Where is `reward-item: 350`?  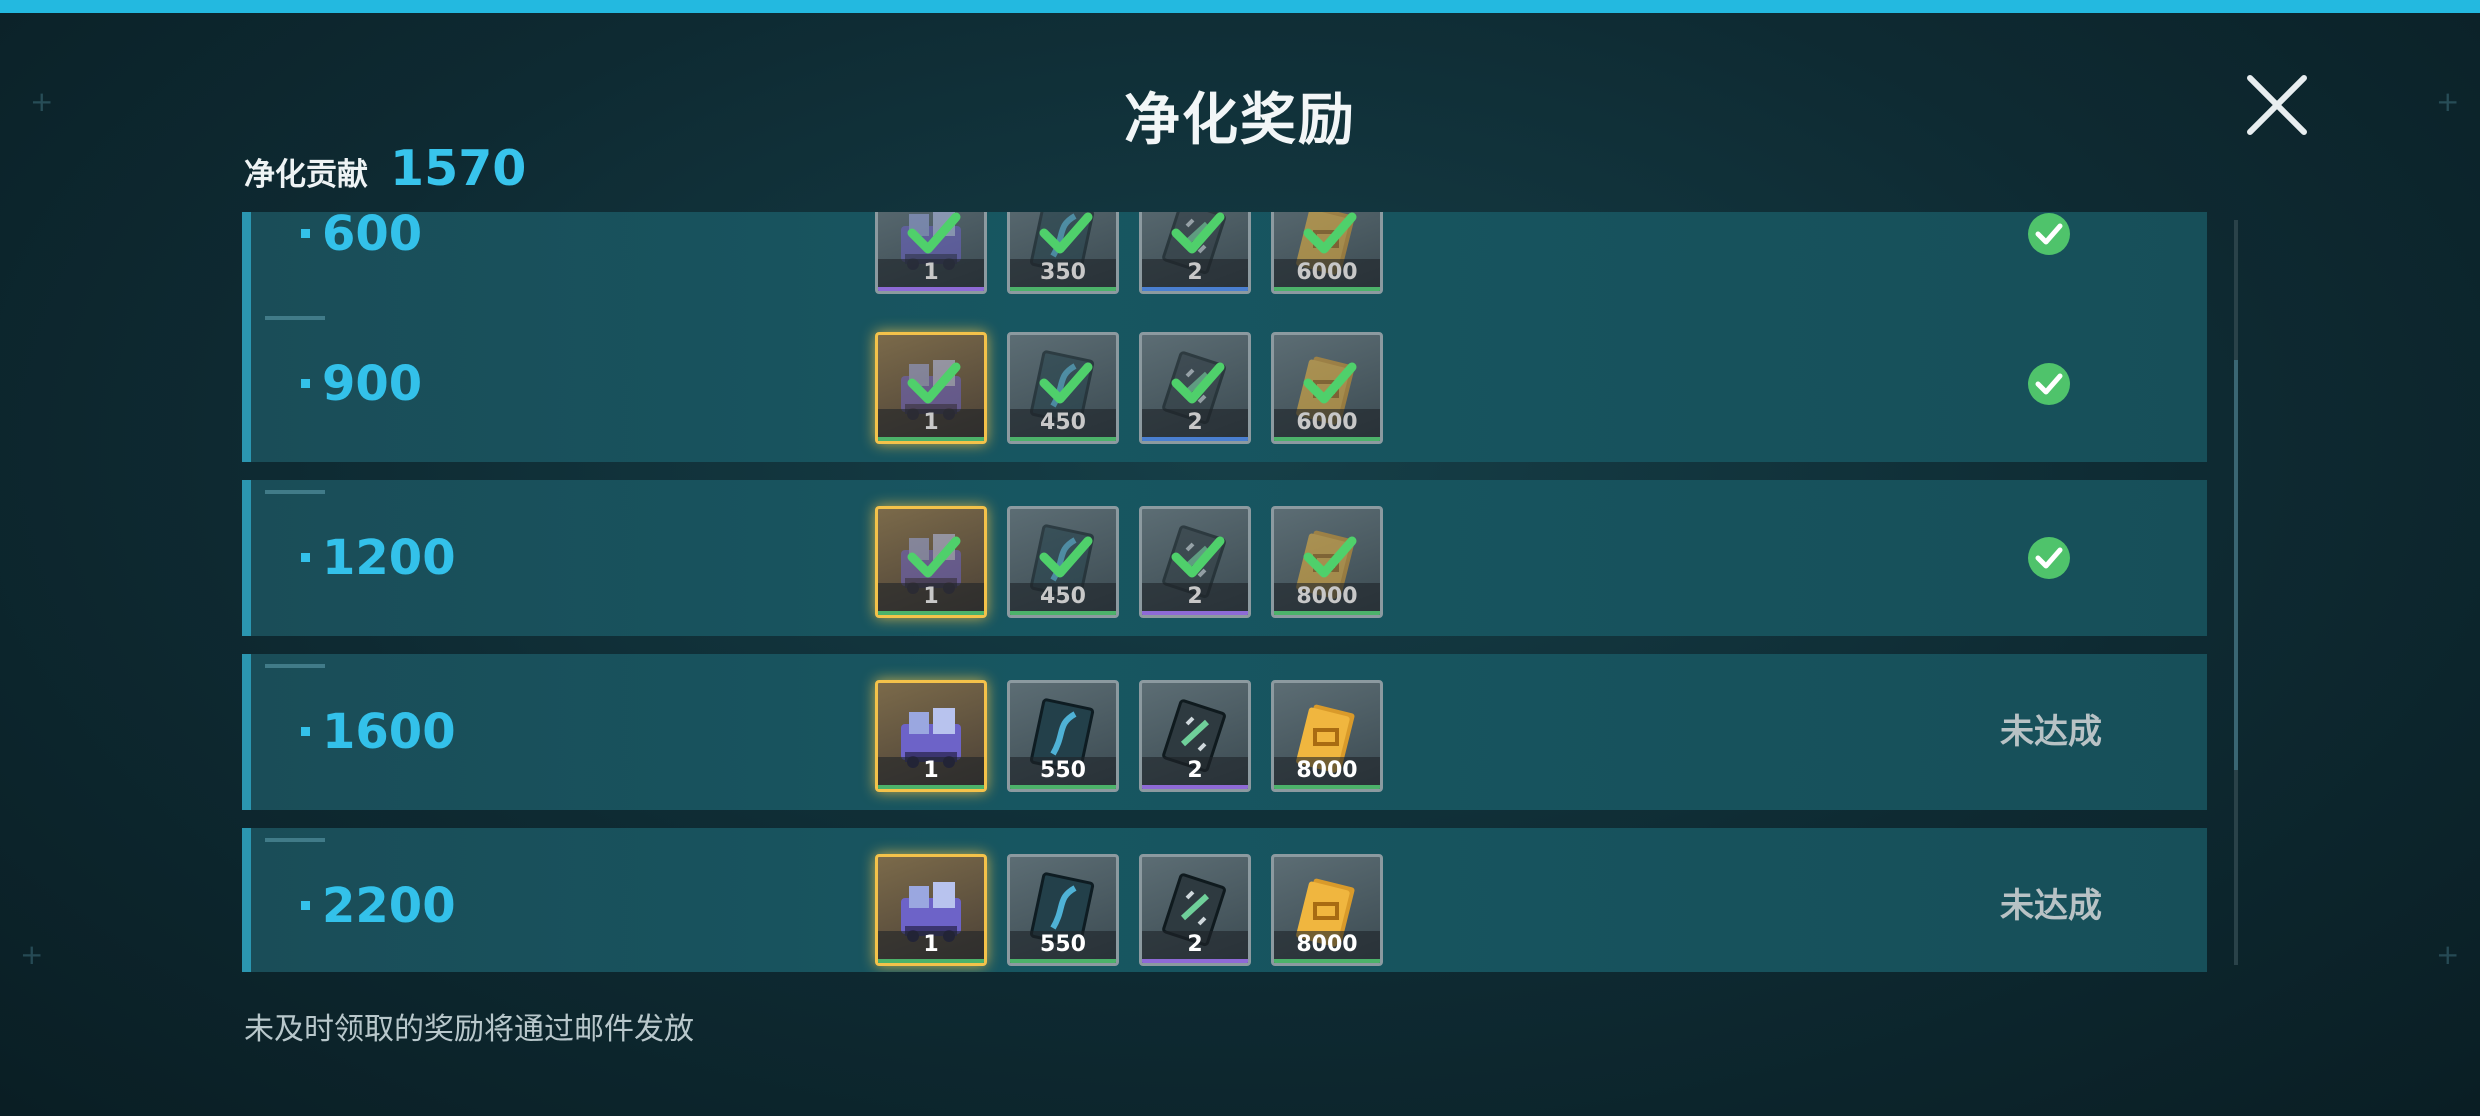 reward-item: 350 is located at coordinates (1063, 253).